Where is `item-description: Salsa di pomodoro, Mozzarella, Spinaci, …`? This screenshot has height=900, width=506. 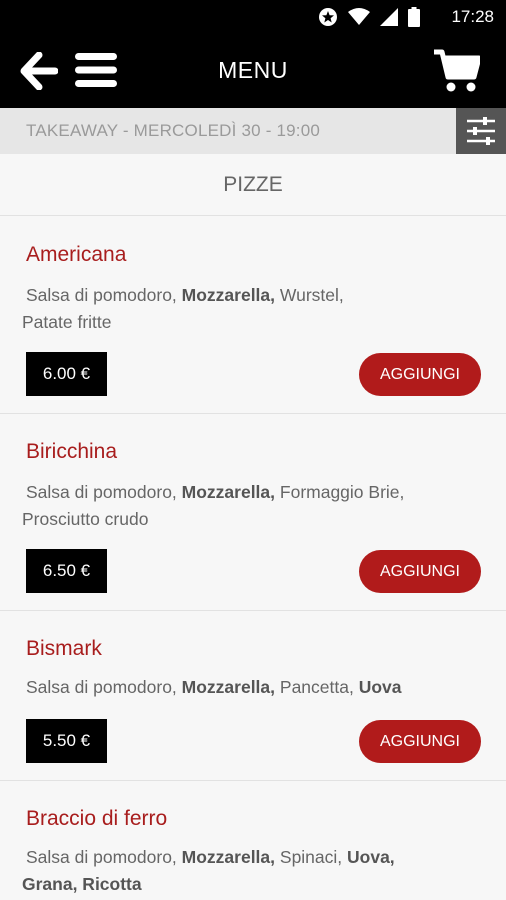
item-description: Salsa di pomodoro, Mozzarella, Spinaci, … is located at coordinates (208, 870).